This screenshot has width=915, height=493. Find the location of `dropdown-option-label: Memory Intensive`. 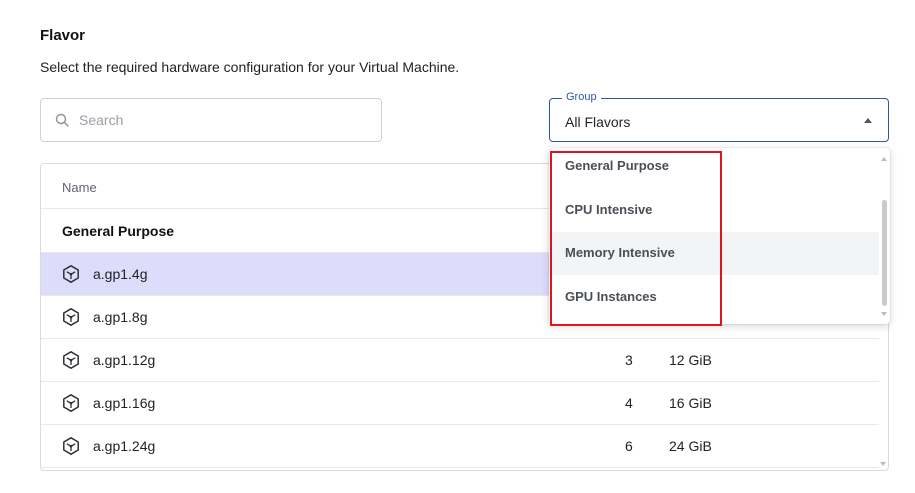

dropdown-option-label: Memory Intensive is located at coordinates (620, 252).